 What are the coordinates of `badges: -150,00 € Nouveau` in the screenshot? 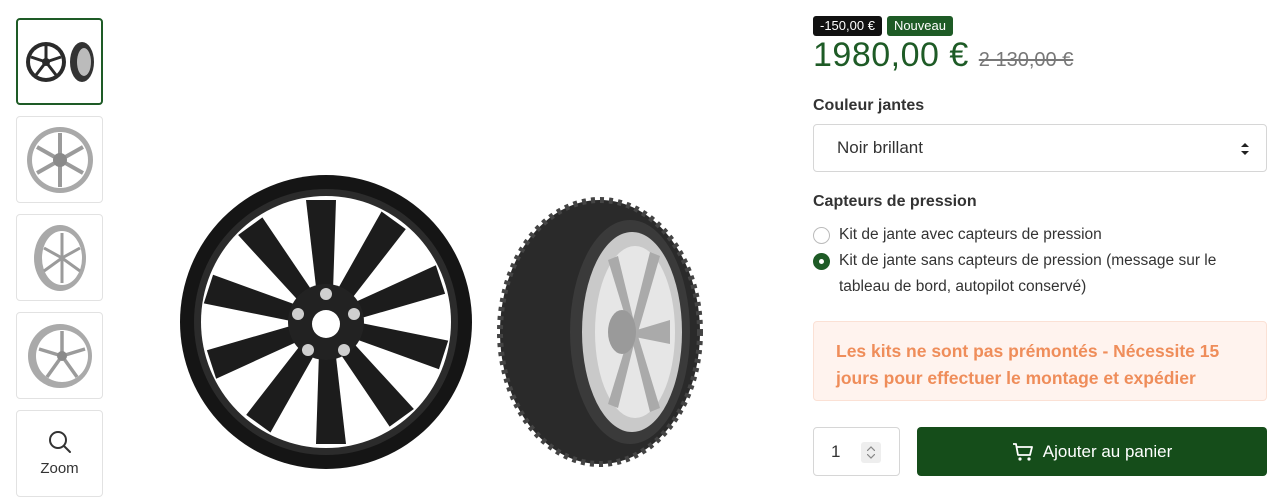 It's located at (883, 26).